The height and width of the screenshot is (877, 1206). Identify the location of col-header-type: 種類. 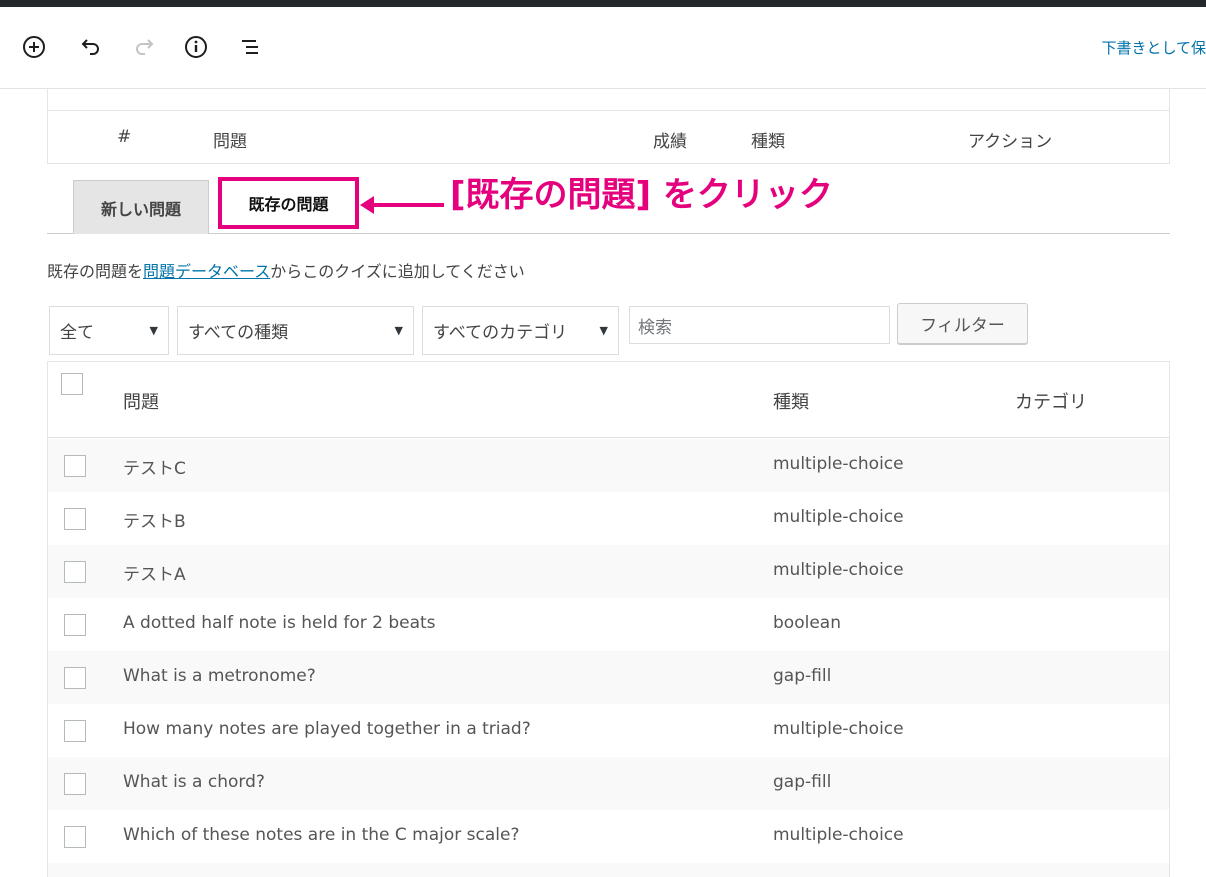
(768, 142).